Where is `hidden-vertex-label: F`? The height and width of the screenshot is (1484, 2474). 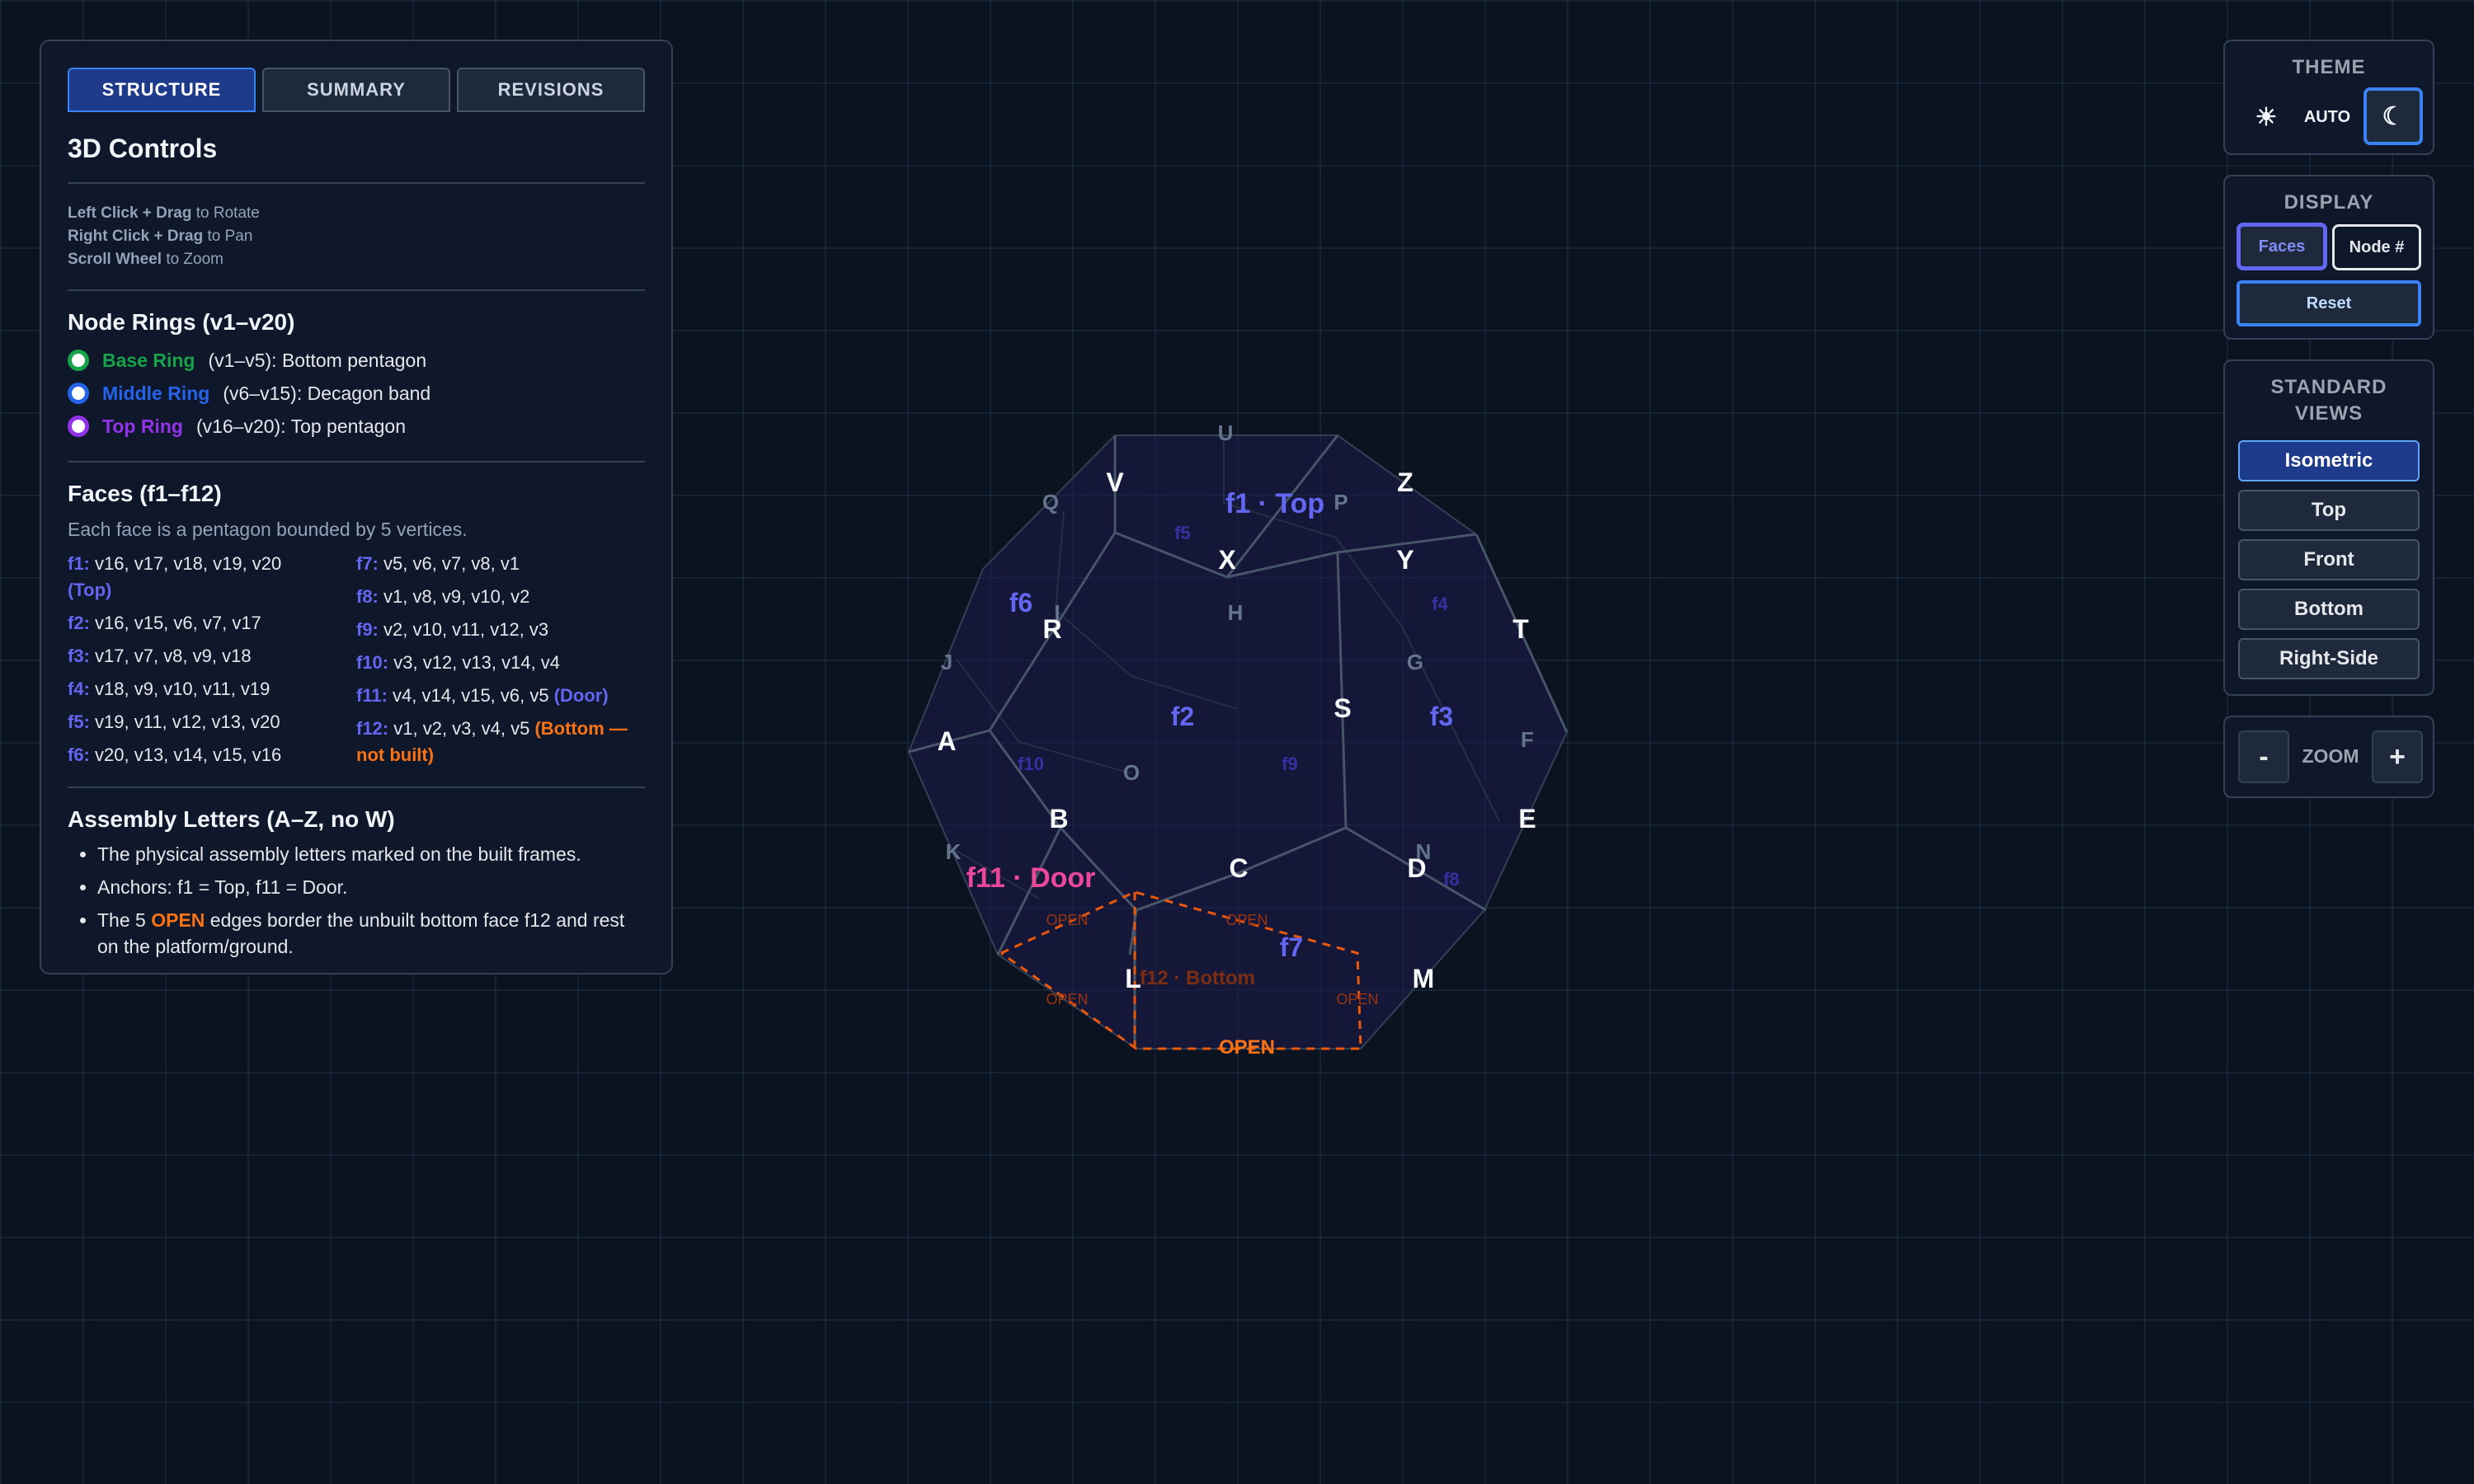
hidden-vertex-label: F is located at coordinates (1527, 739).